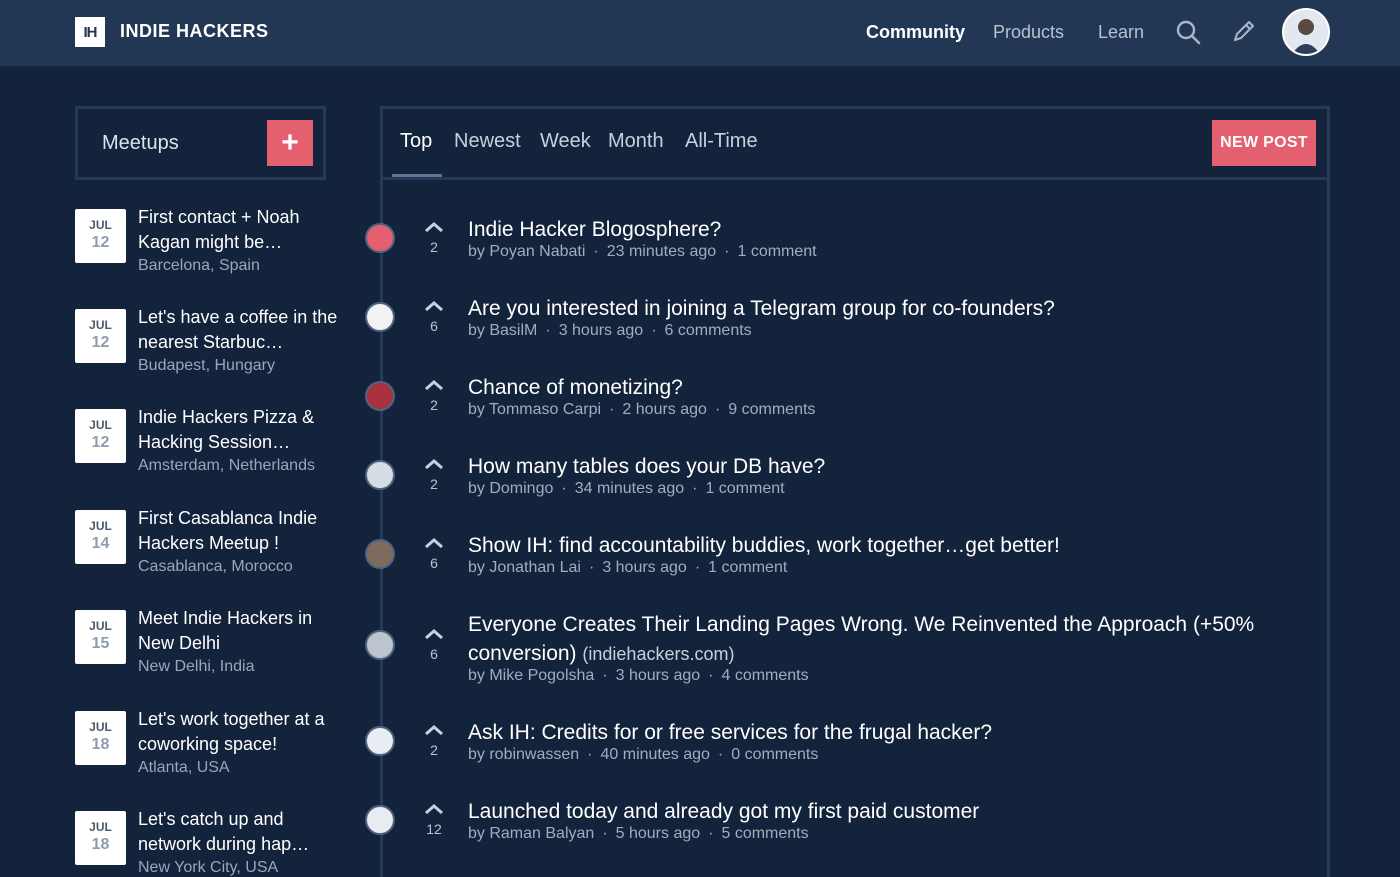 Image resolution: width=1400 pixels, height=877 pixels. I want to click on nav-products: Products, so click(1028, 32).